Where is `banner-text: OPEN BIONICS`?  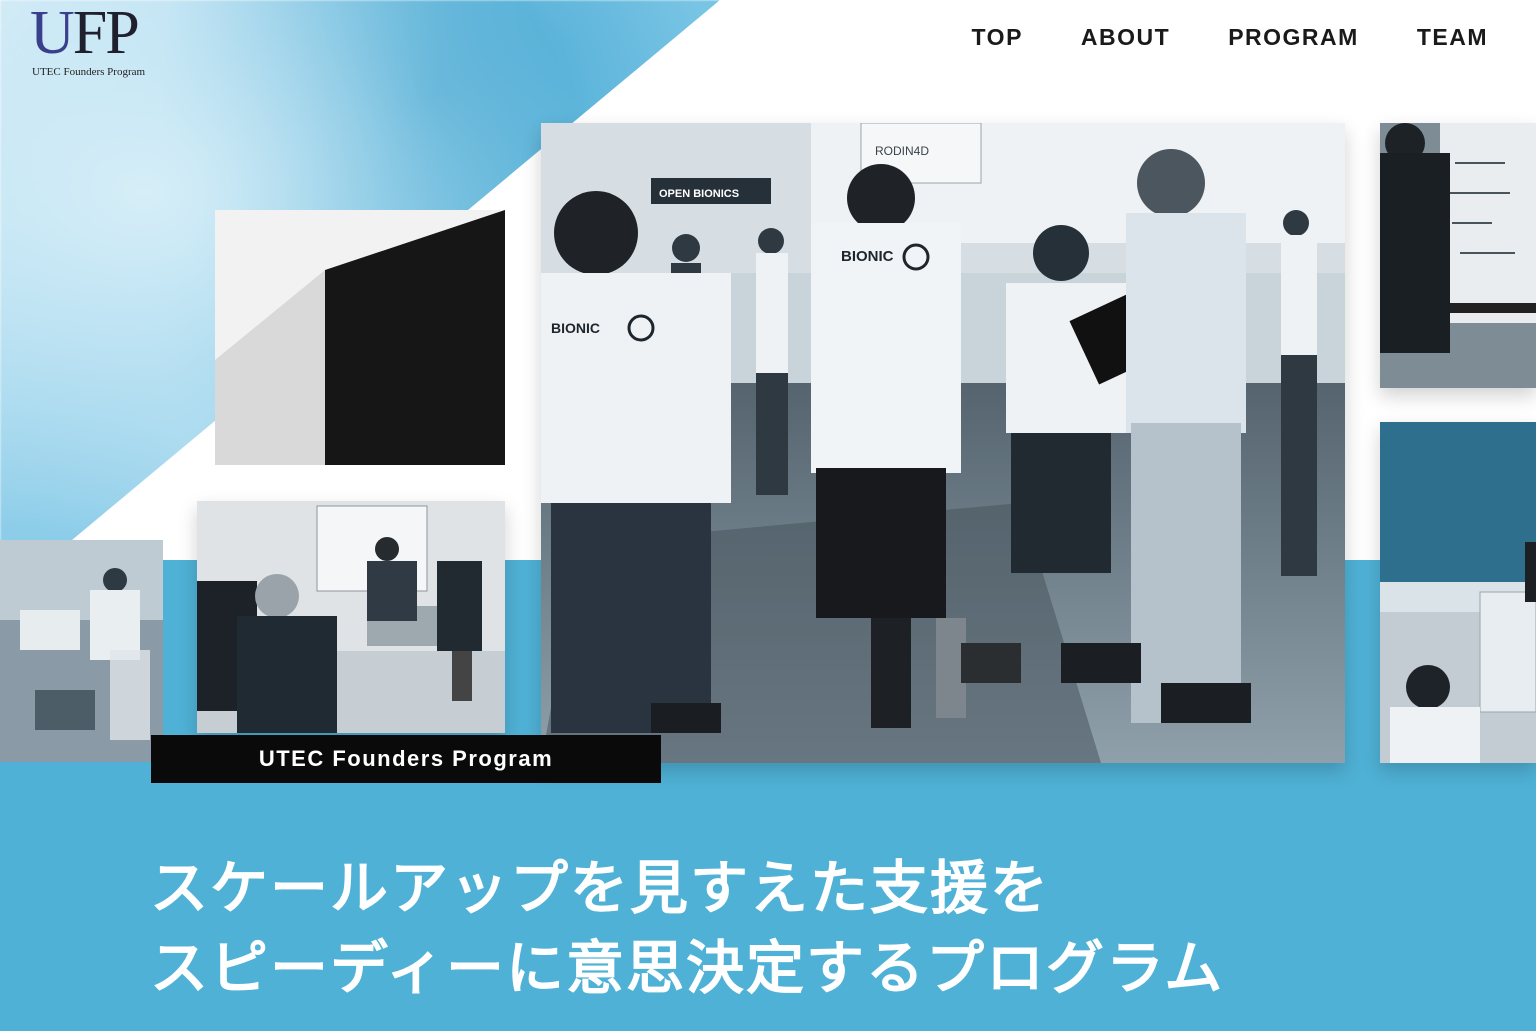 banner-text: OPEN BIONICS is located at coordinates (699, 194).